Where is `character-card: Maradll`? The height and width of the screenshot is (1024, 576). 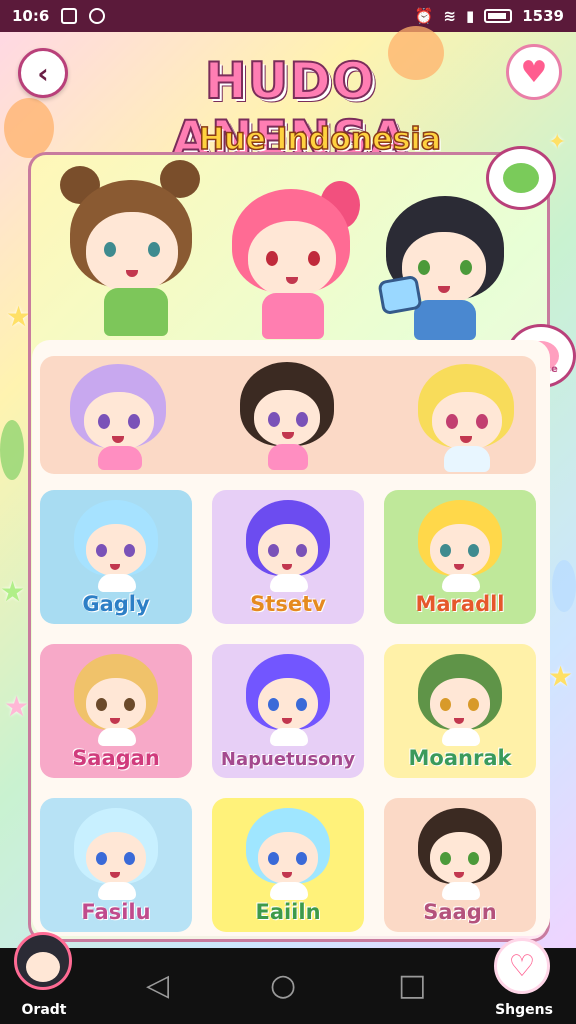
character-card: Maradll is located at coordinates (460, 557).